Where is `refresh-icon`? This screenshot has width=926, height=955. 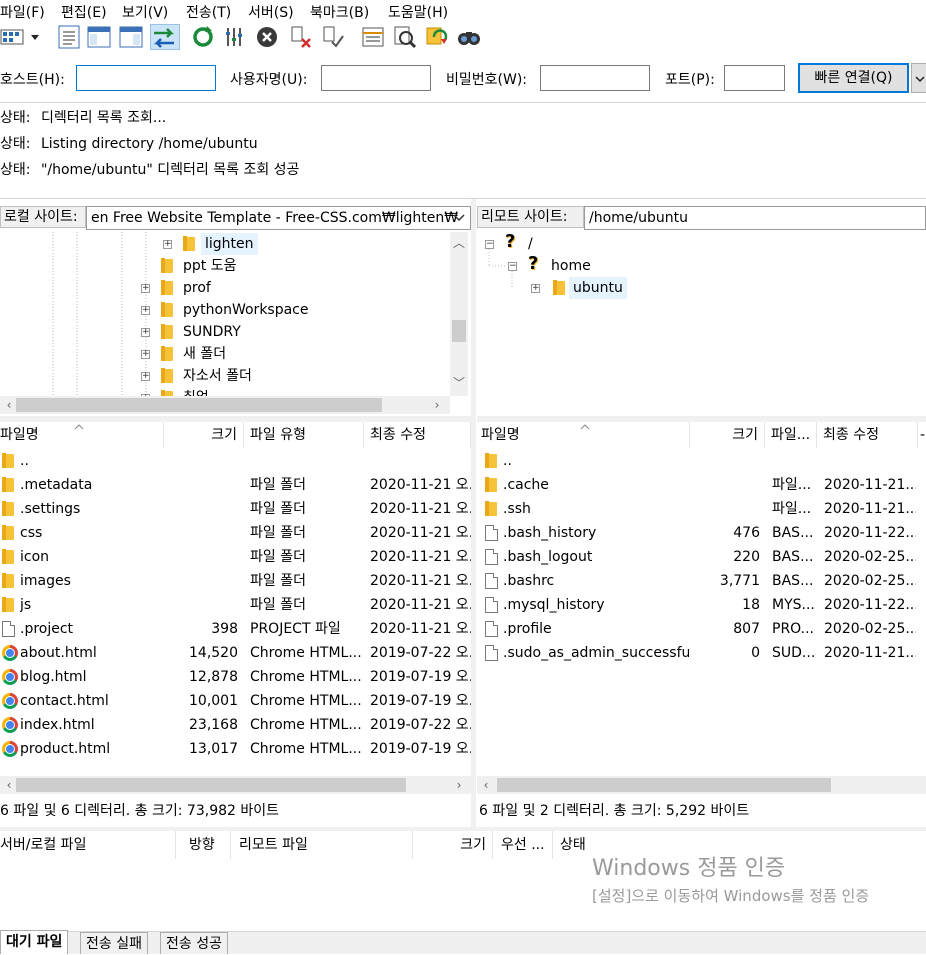 refresh-icon is located at coordinates (203, 37).